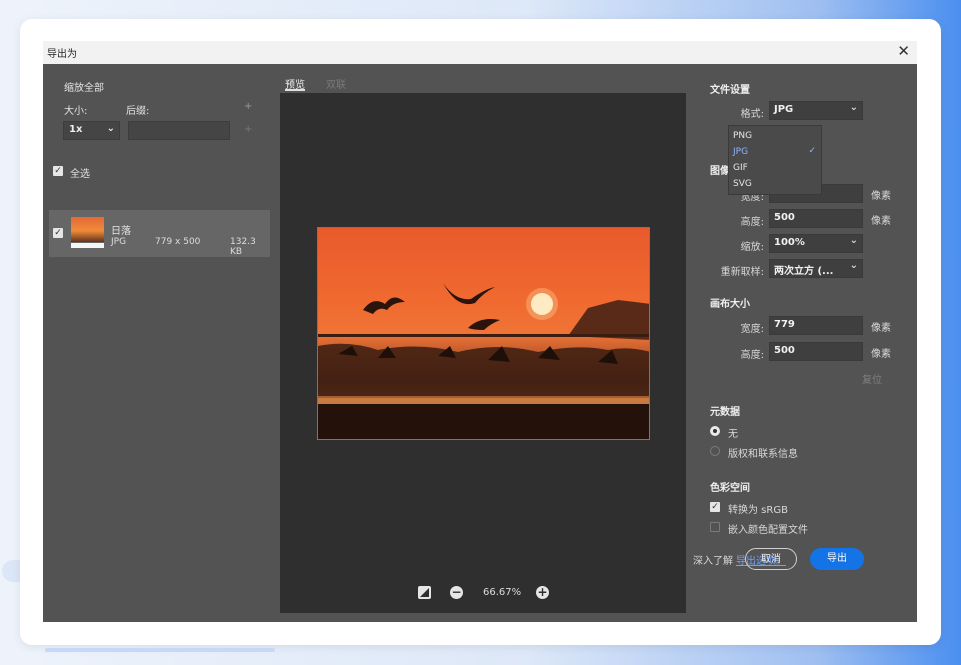  I want to click on format-option-png: PNG, so click(742, 136).